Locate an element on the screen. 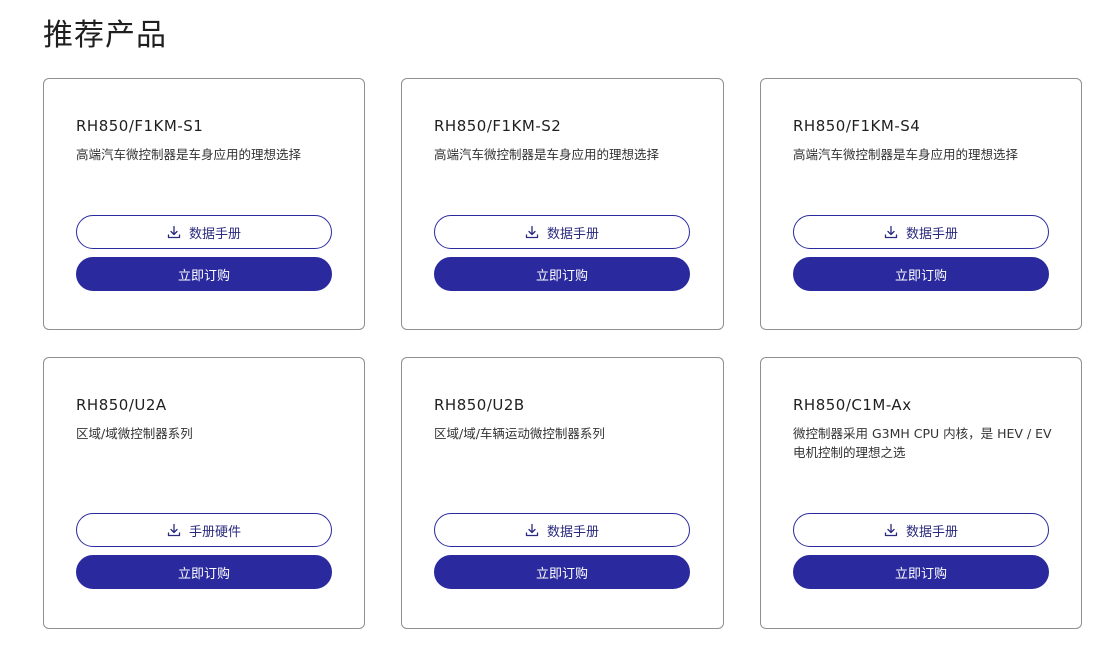 The height and width of the screenshot is (650, 1106). product-name: RH850/F1KM-S1 is located at coordinates (139, 126).